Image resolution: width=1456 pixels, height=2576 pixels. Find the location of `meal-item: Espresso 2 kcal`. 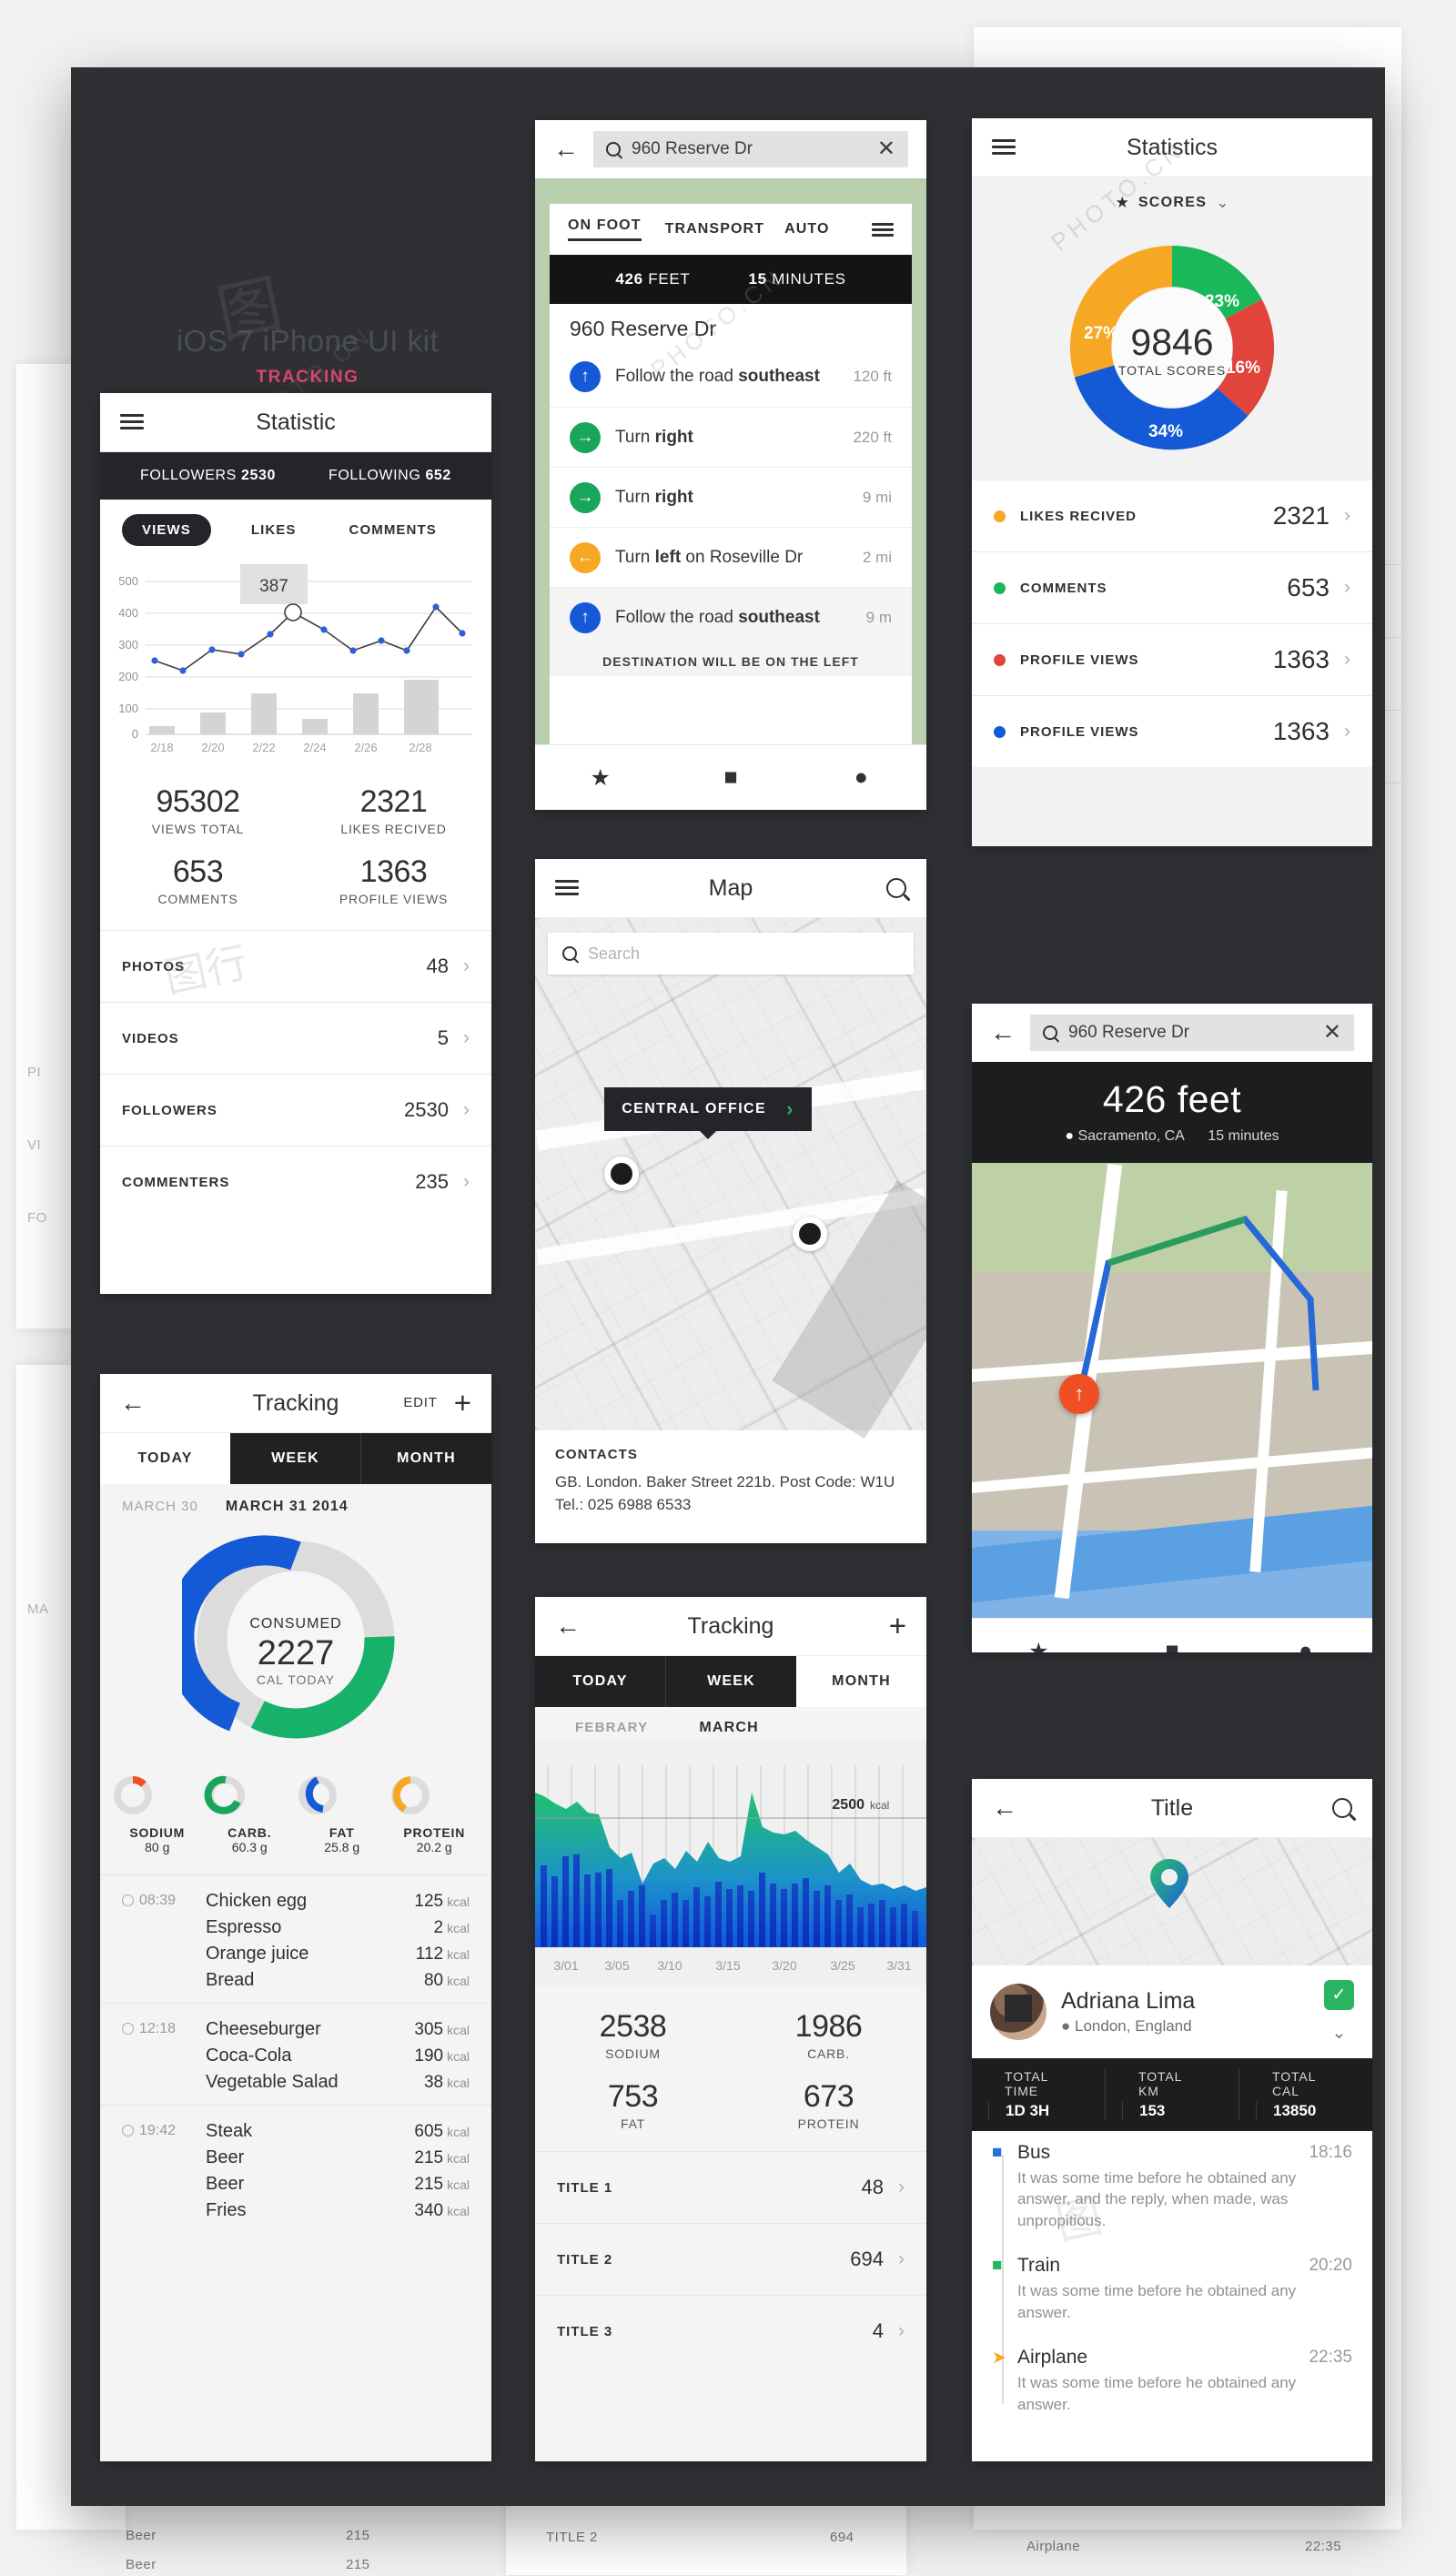

meal-item: Espresso 2 kcal is located at coordinates (296, 1927).